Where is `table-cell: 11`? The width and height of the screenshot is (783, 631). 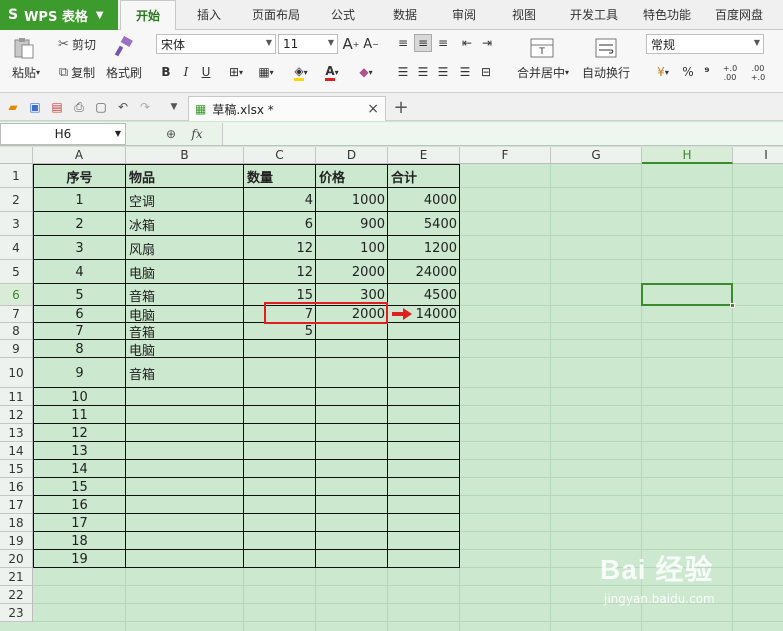 table-cell: 11 is located at coordinates (79, 415).